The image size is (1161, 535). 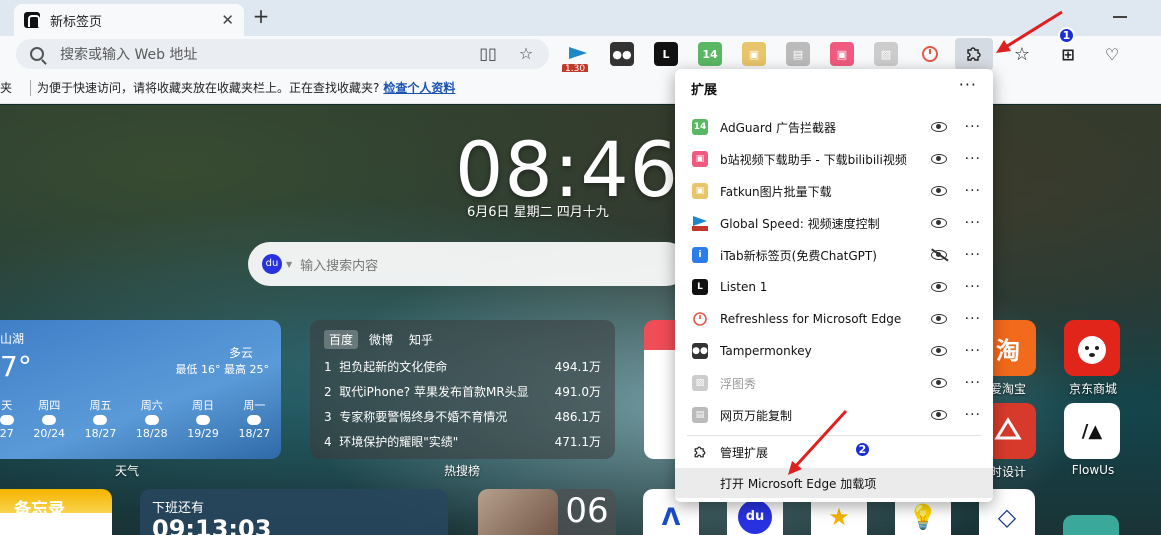 I want to click on arrow-to-extensions, so click(x=1033, y=30).